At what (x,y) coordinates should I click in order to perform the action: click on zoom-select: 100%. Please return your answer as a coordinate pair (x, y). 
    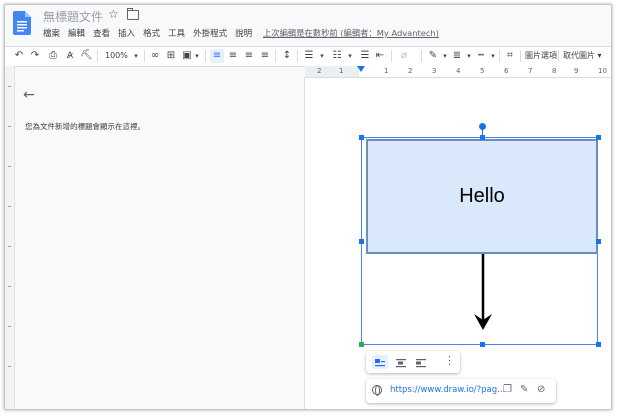
    Looking at the image, I should click on (116, 56).